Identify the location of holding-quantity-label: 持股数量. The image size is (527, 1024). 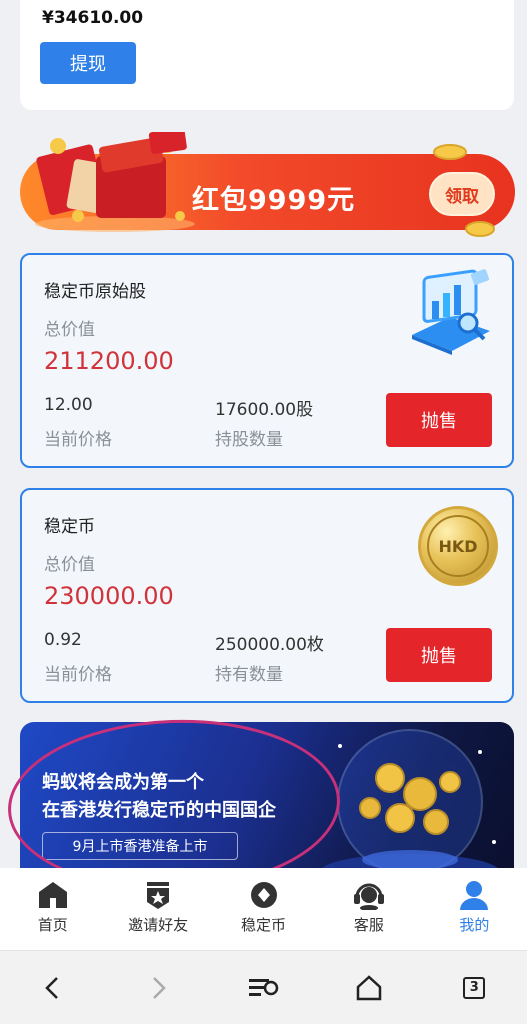
(249, 440).